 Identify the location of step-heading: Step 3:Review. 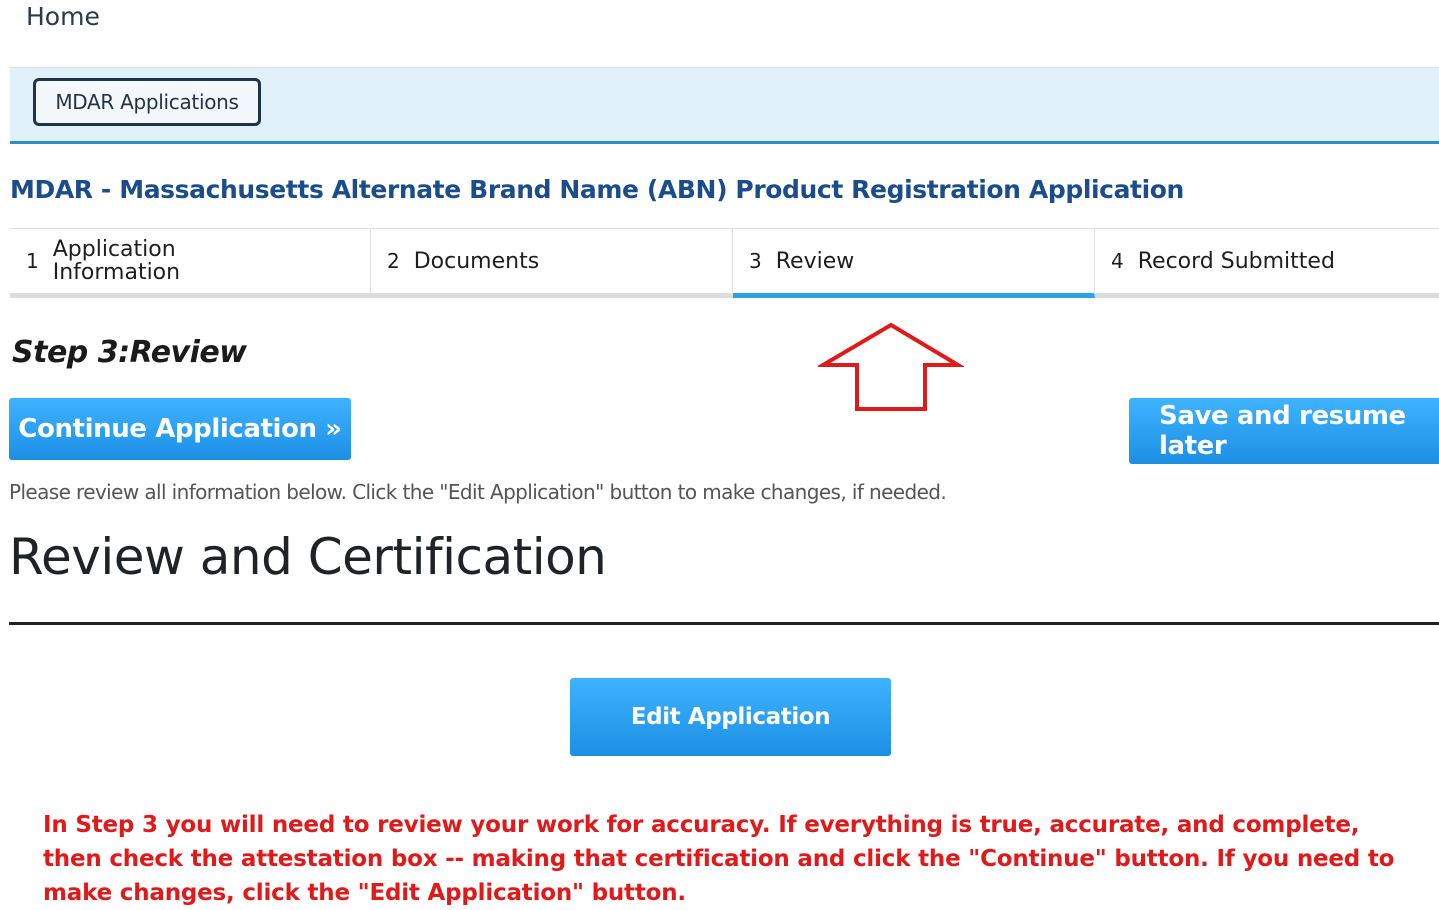
(129, 352).